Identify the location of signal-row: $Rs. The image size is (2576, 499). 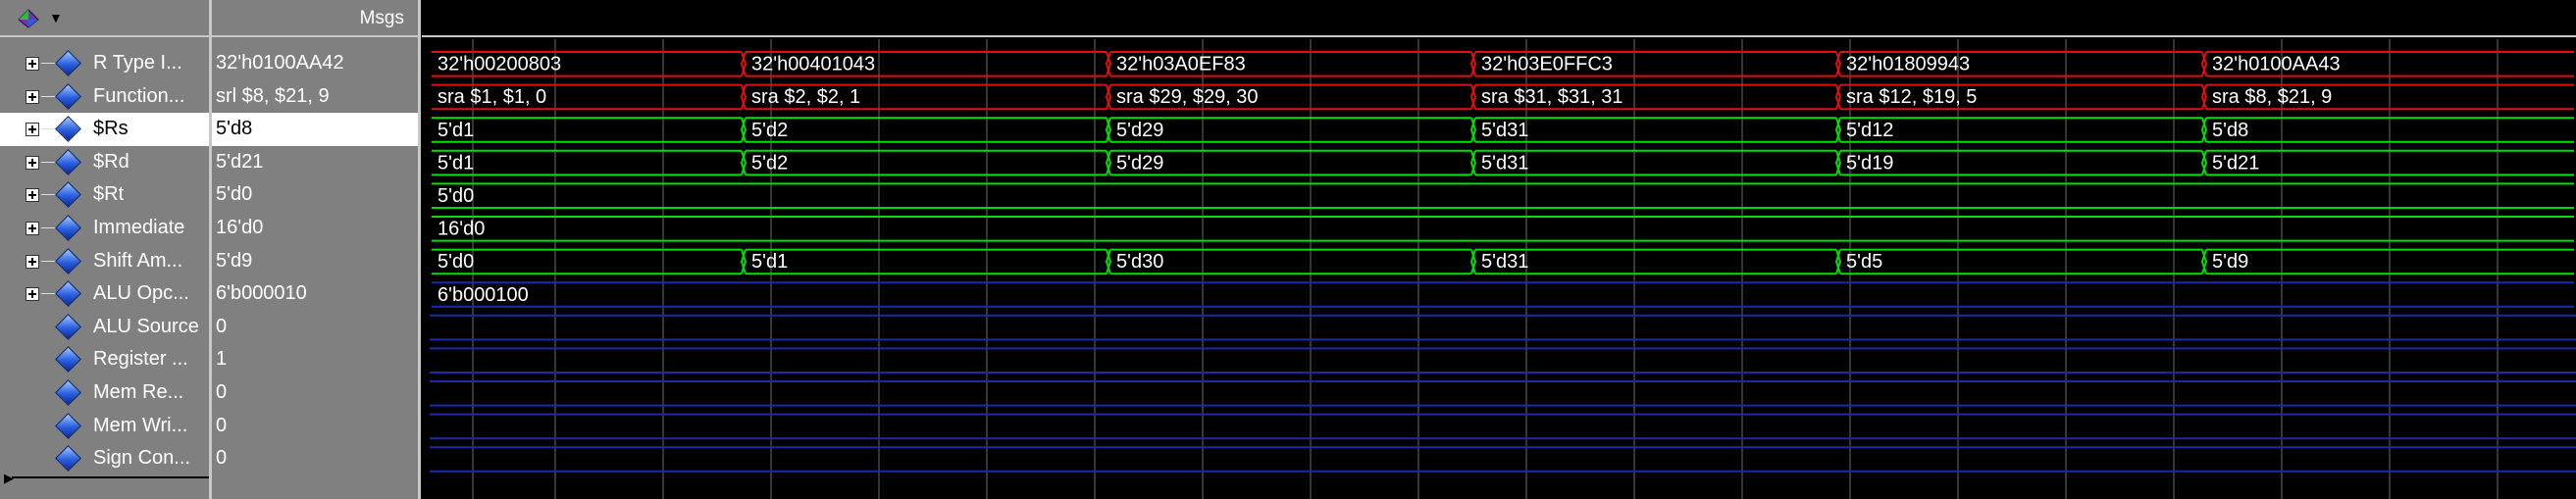
(104, 129).